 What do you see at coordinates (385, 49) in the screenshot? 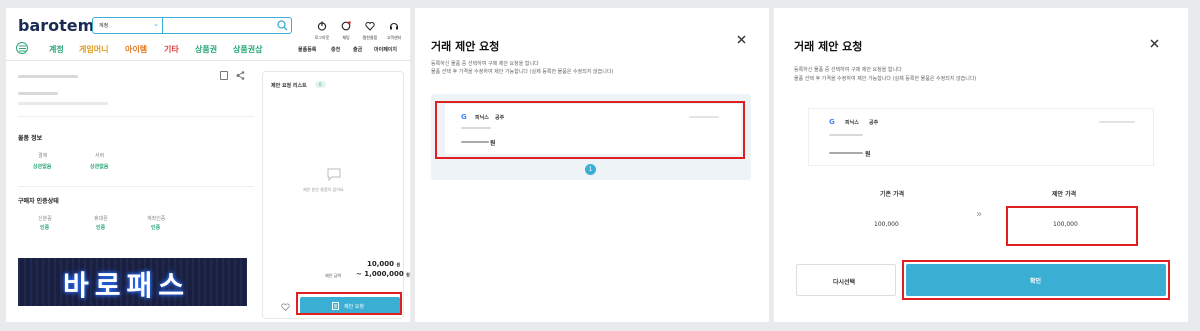
I see `nav-mypage: 마이페이지` at bounding box center [385, 49].